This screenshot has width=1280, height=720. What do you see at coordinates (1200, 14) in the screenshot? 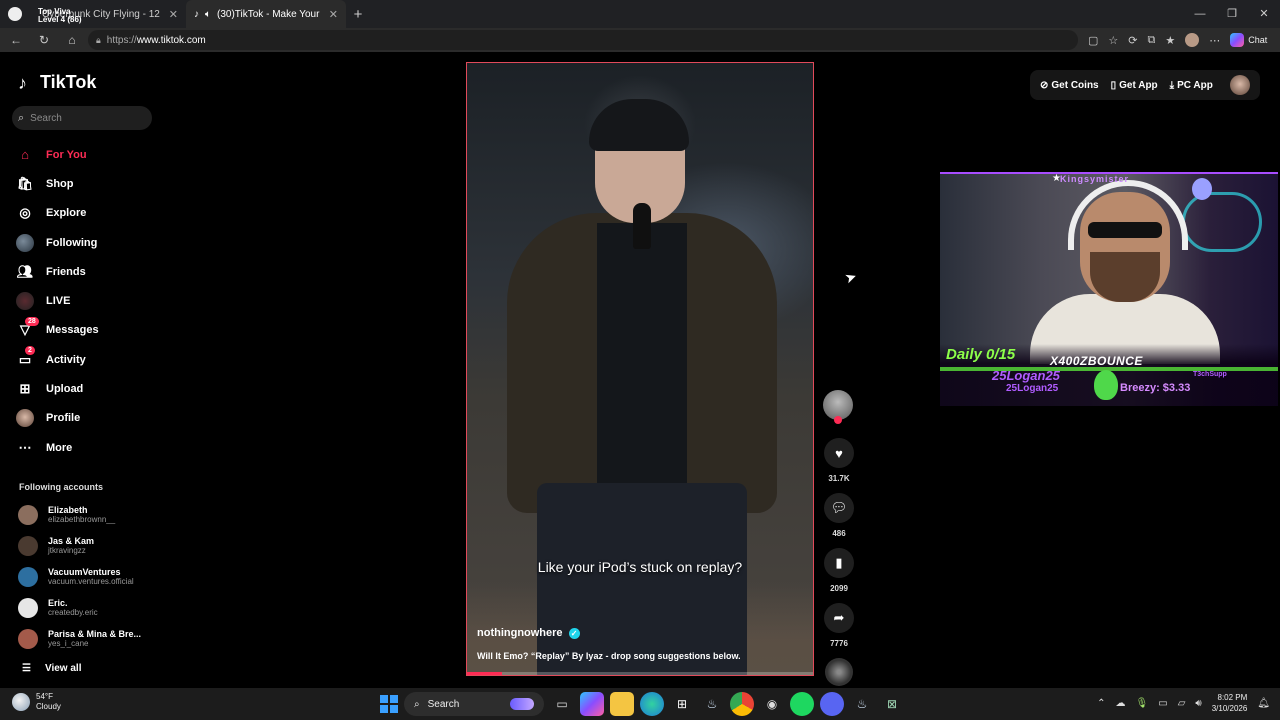
I see `minimize-button: —` at bounding box center [1200, 14].